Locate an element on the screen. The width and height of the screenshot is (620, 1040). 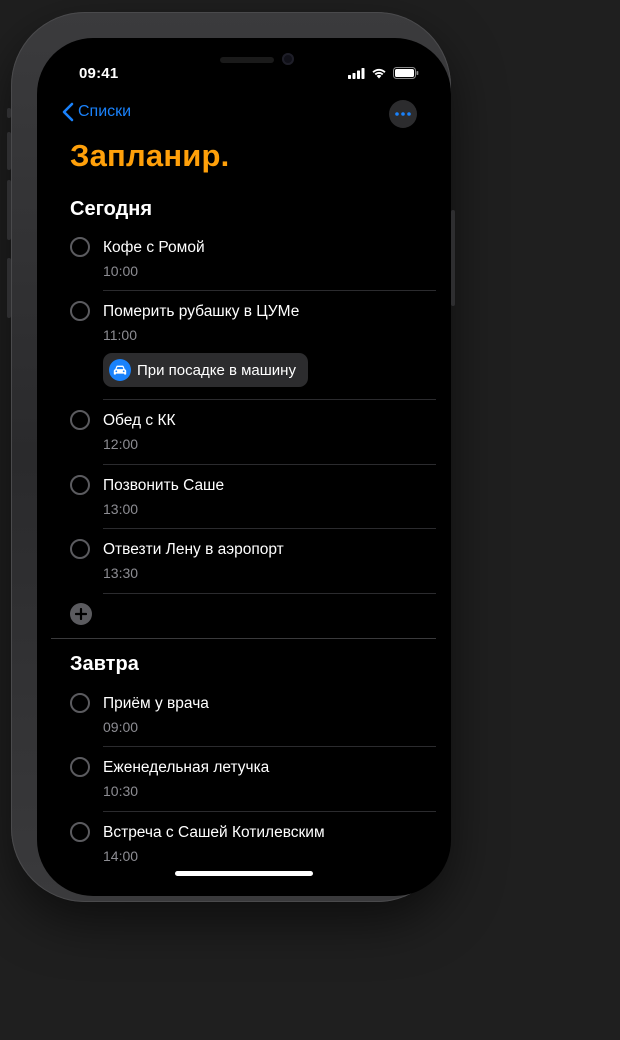
section-title-tomorrow: Завтра is located at coordinates (104, 664).